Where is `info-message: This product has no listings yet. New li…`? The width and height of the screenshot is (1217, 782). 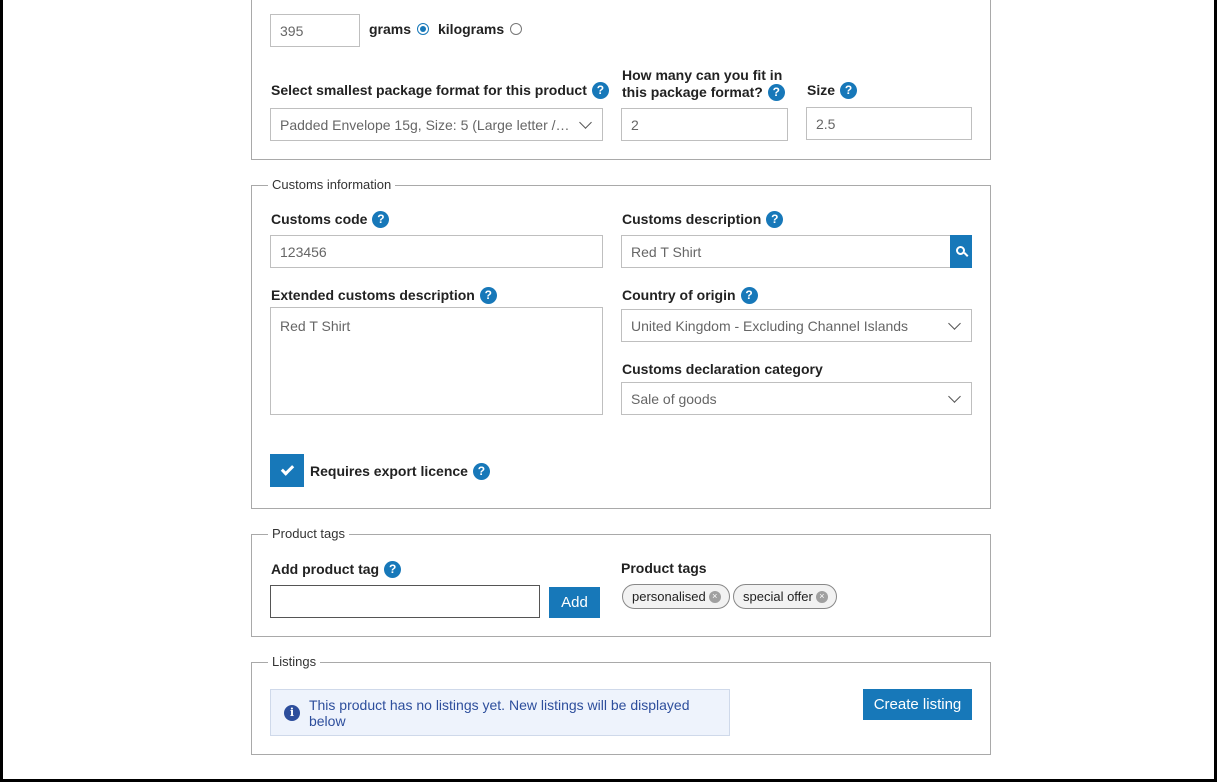 info-message: This product has no listings yet. New li… is located at coordinates (499, 712).